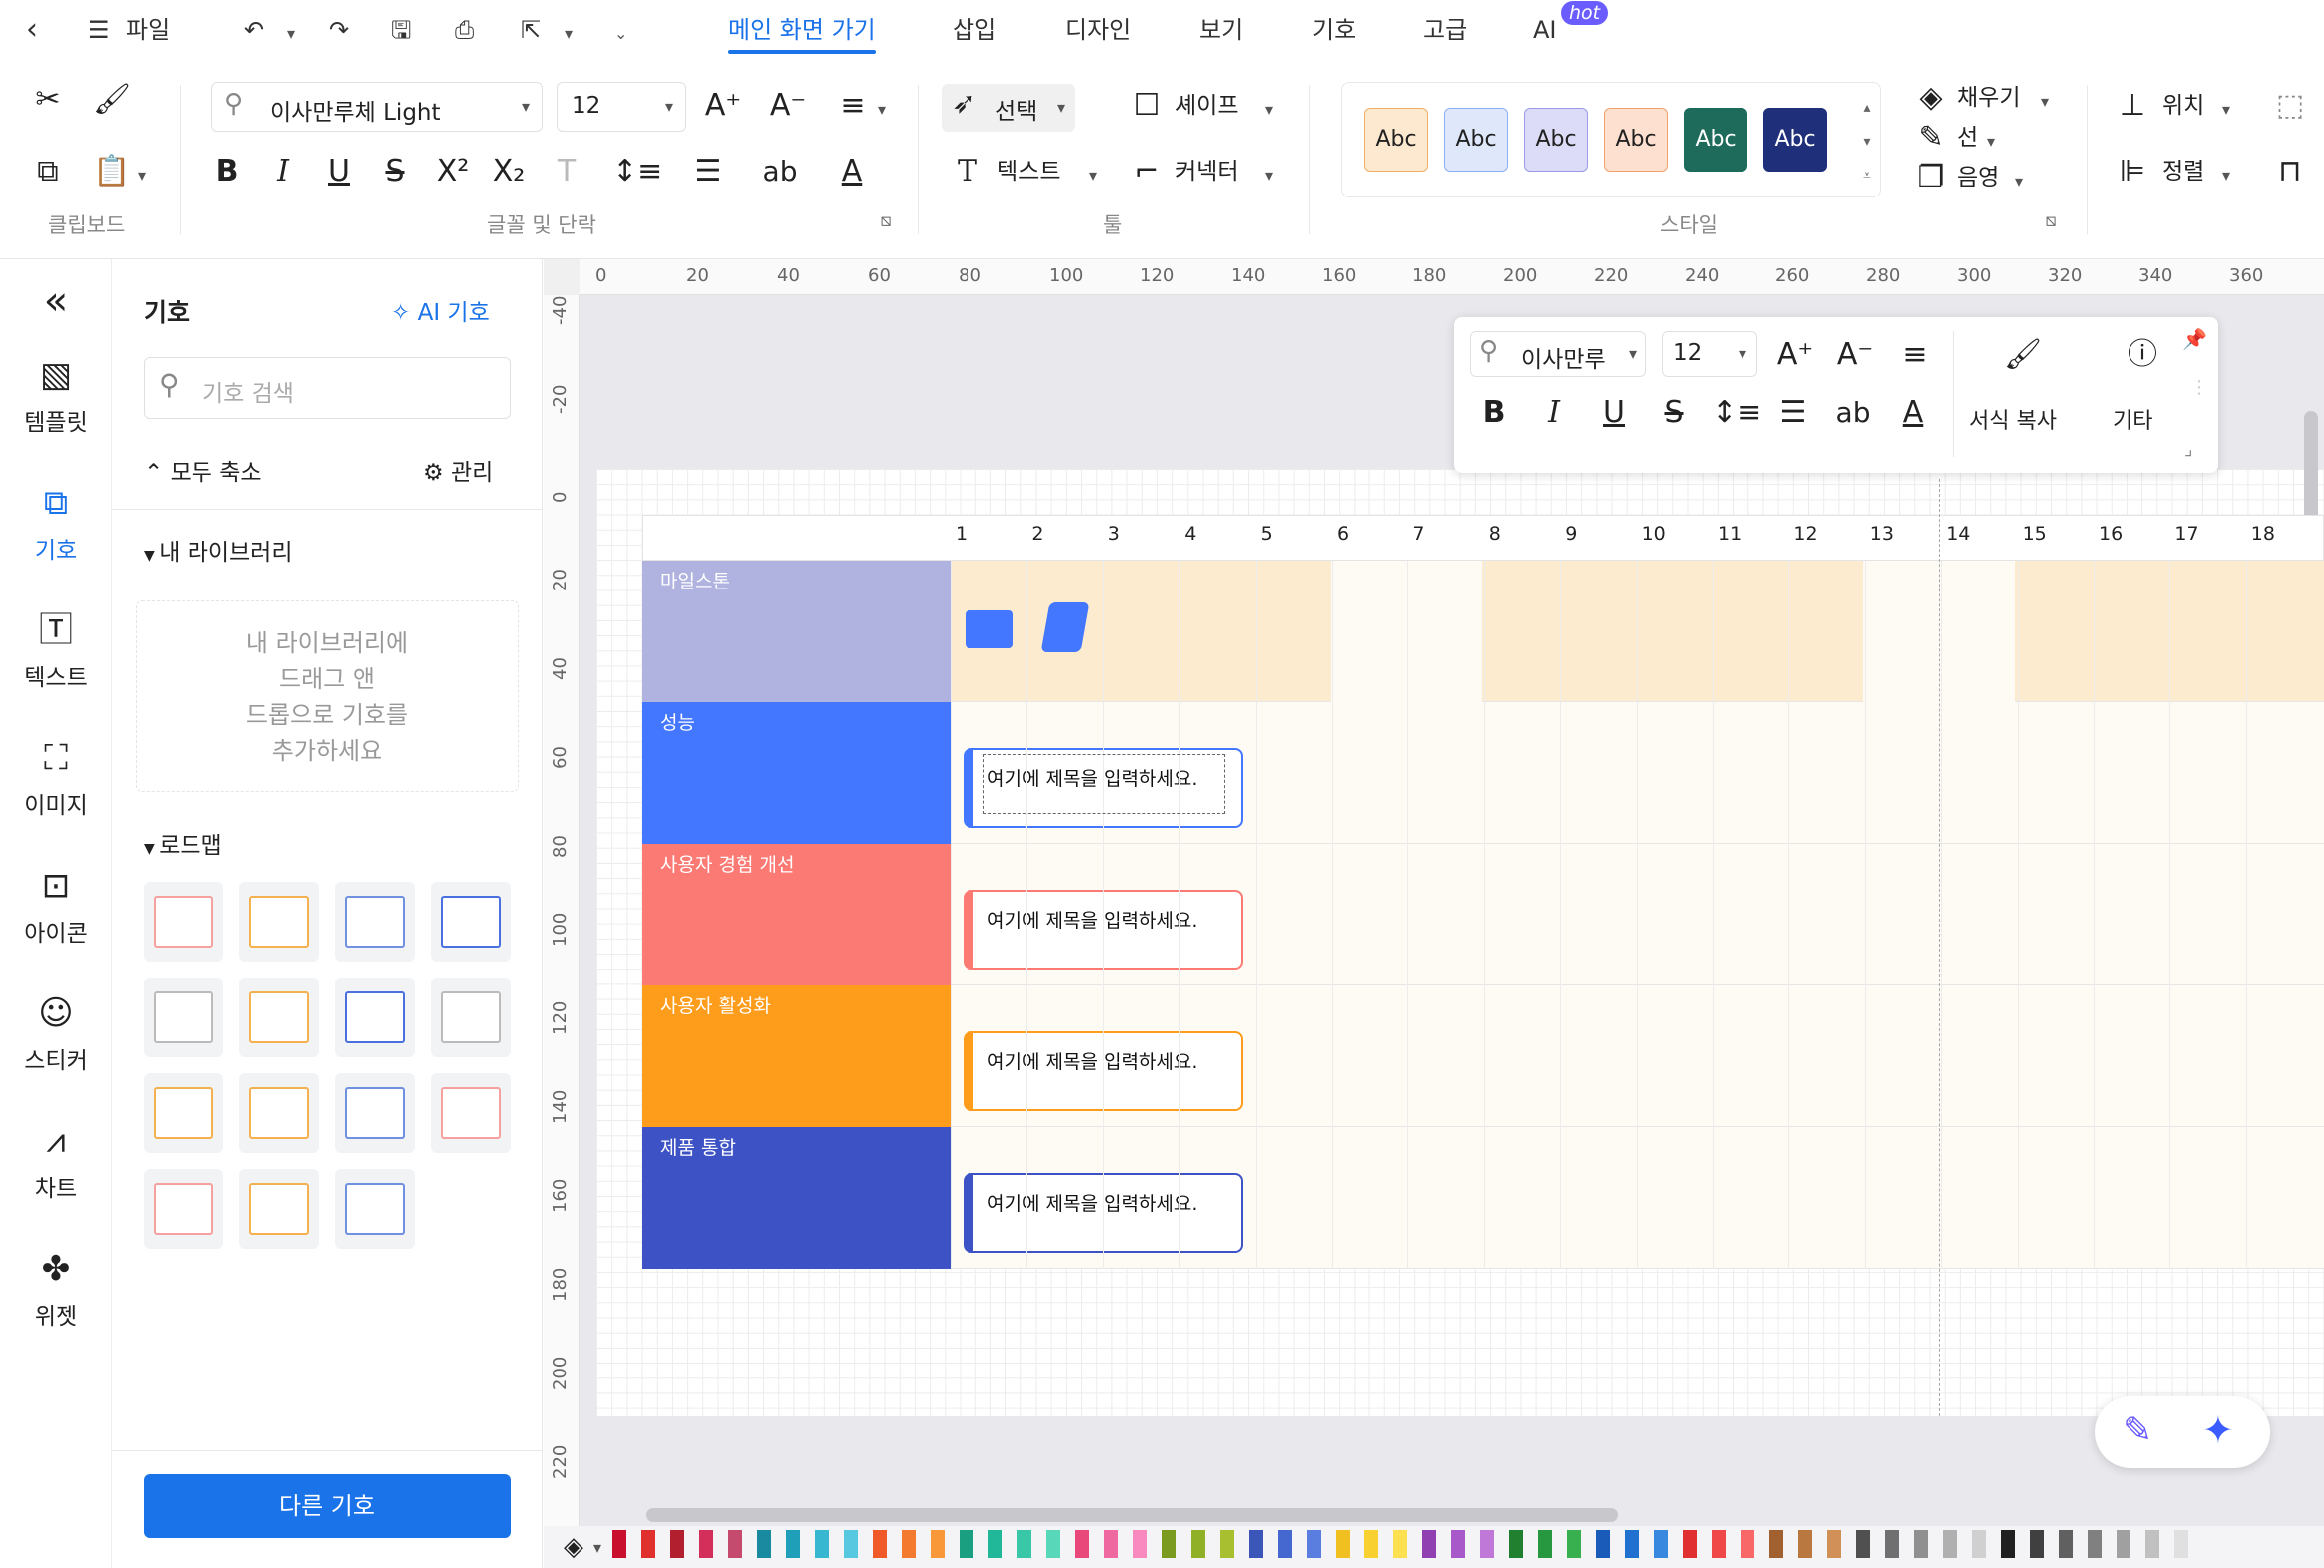 The image size is (2324, 1568). I want to click on shape-icon: ☐, so click(1147, 106).